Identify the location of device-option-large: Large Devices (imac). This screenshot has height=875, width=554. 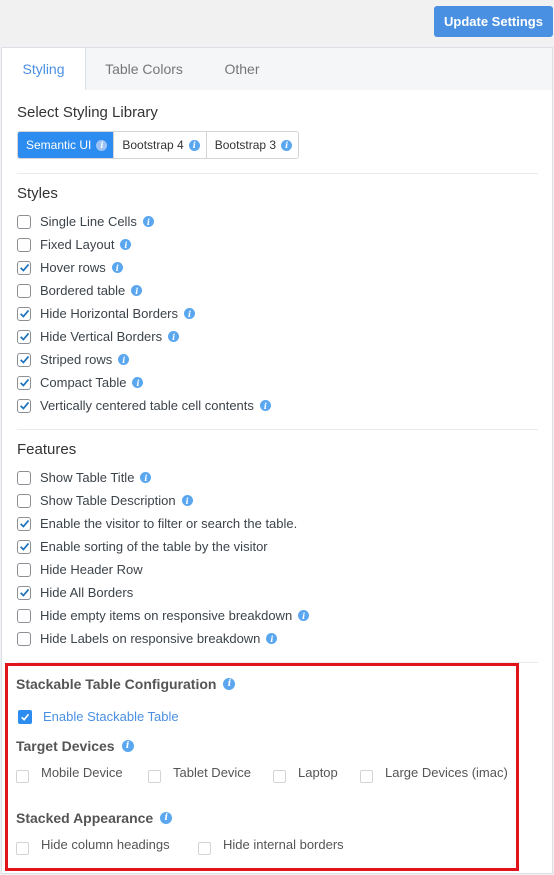
(434, 774).